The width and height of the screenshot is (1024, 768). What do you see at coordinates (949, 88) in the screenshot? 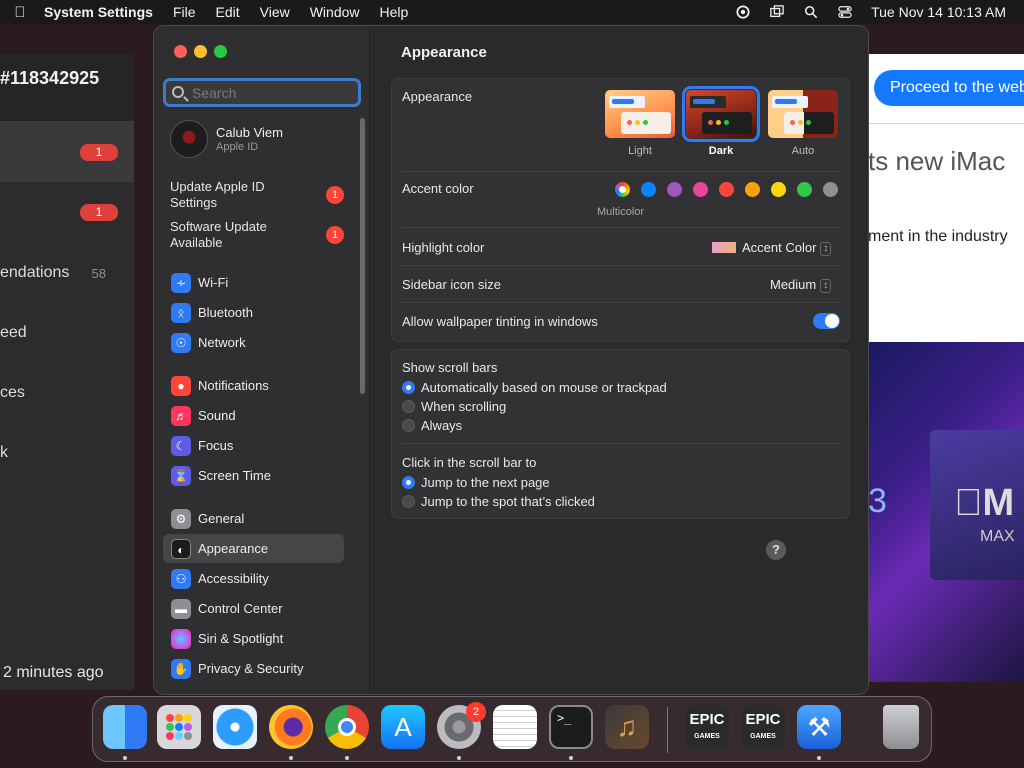
I see `proceed-button: Proceed to the web` at bounding box center [949, 88].